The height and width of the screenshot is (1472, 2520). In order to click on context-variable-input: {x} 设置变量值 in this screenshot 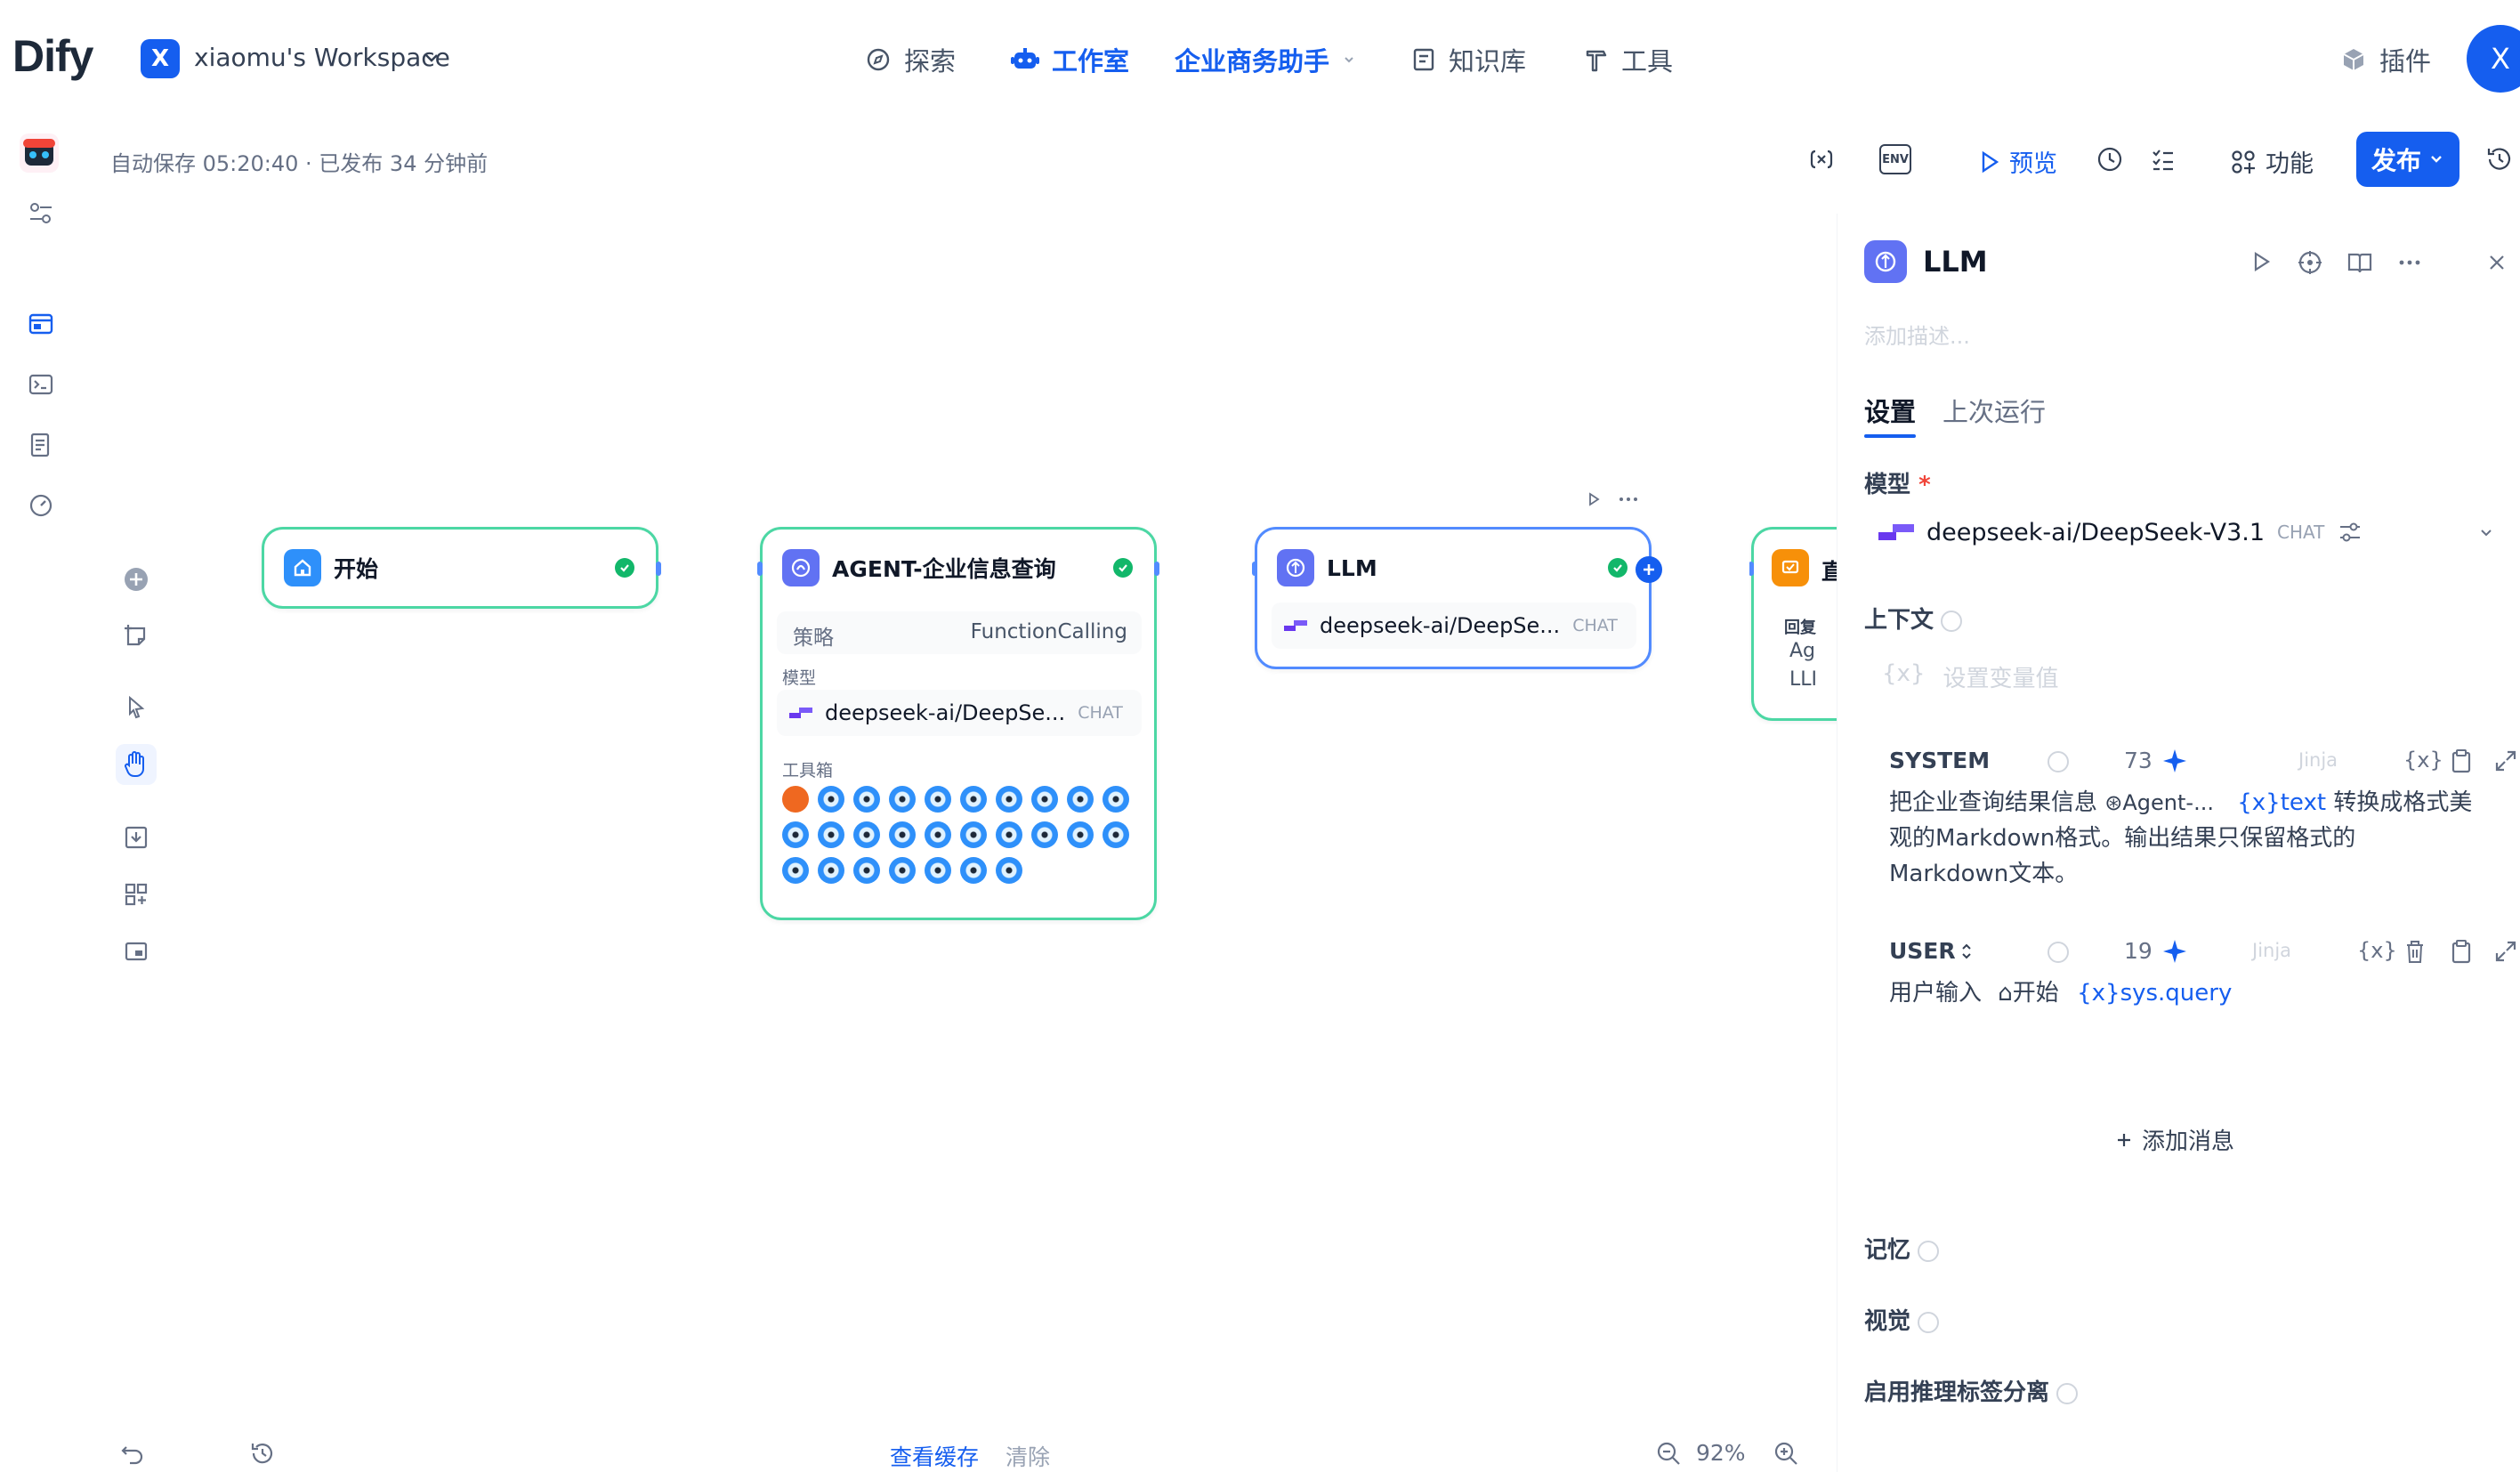, I will do `click(1970, 676)`.